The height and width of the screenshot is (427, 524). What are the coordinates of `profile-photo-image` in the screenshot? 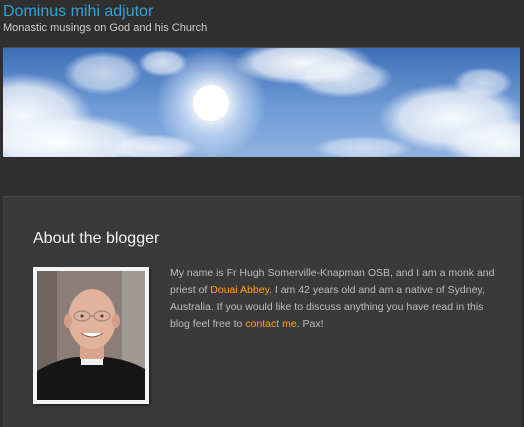 It's located at (91, 335).